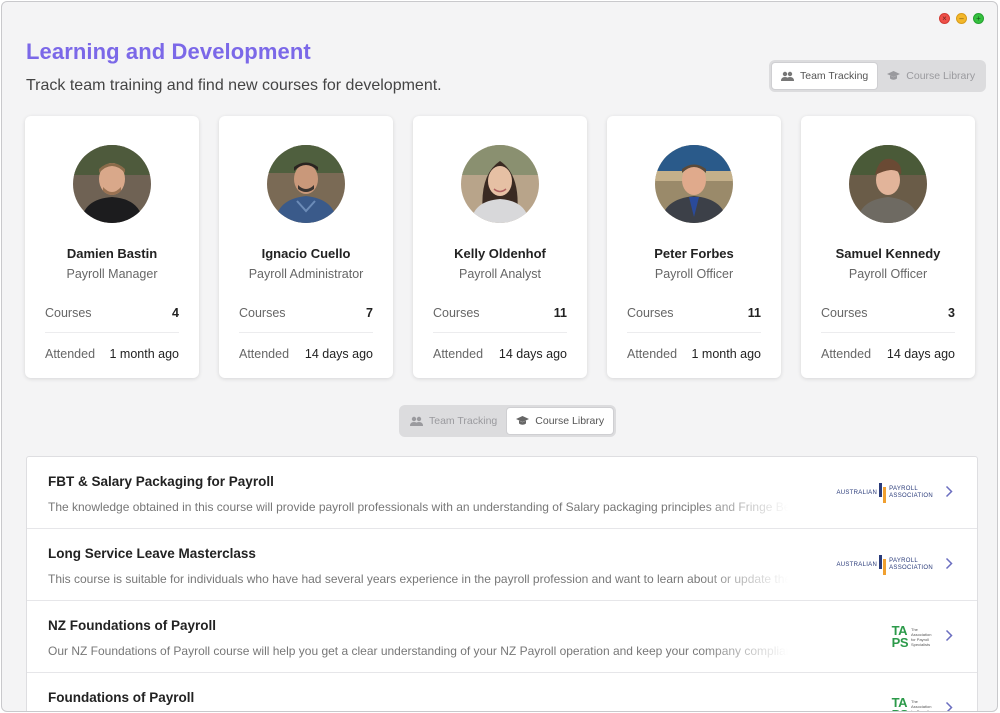  Describe the element at coordinates (694, 253) in the screenshot. I see `member-name: Peter Forbes` at that location.